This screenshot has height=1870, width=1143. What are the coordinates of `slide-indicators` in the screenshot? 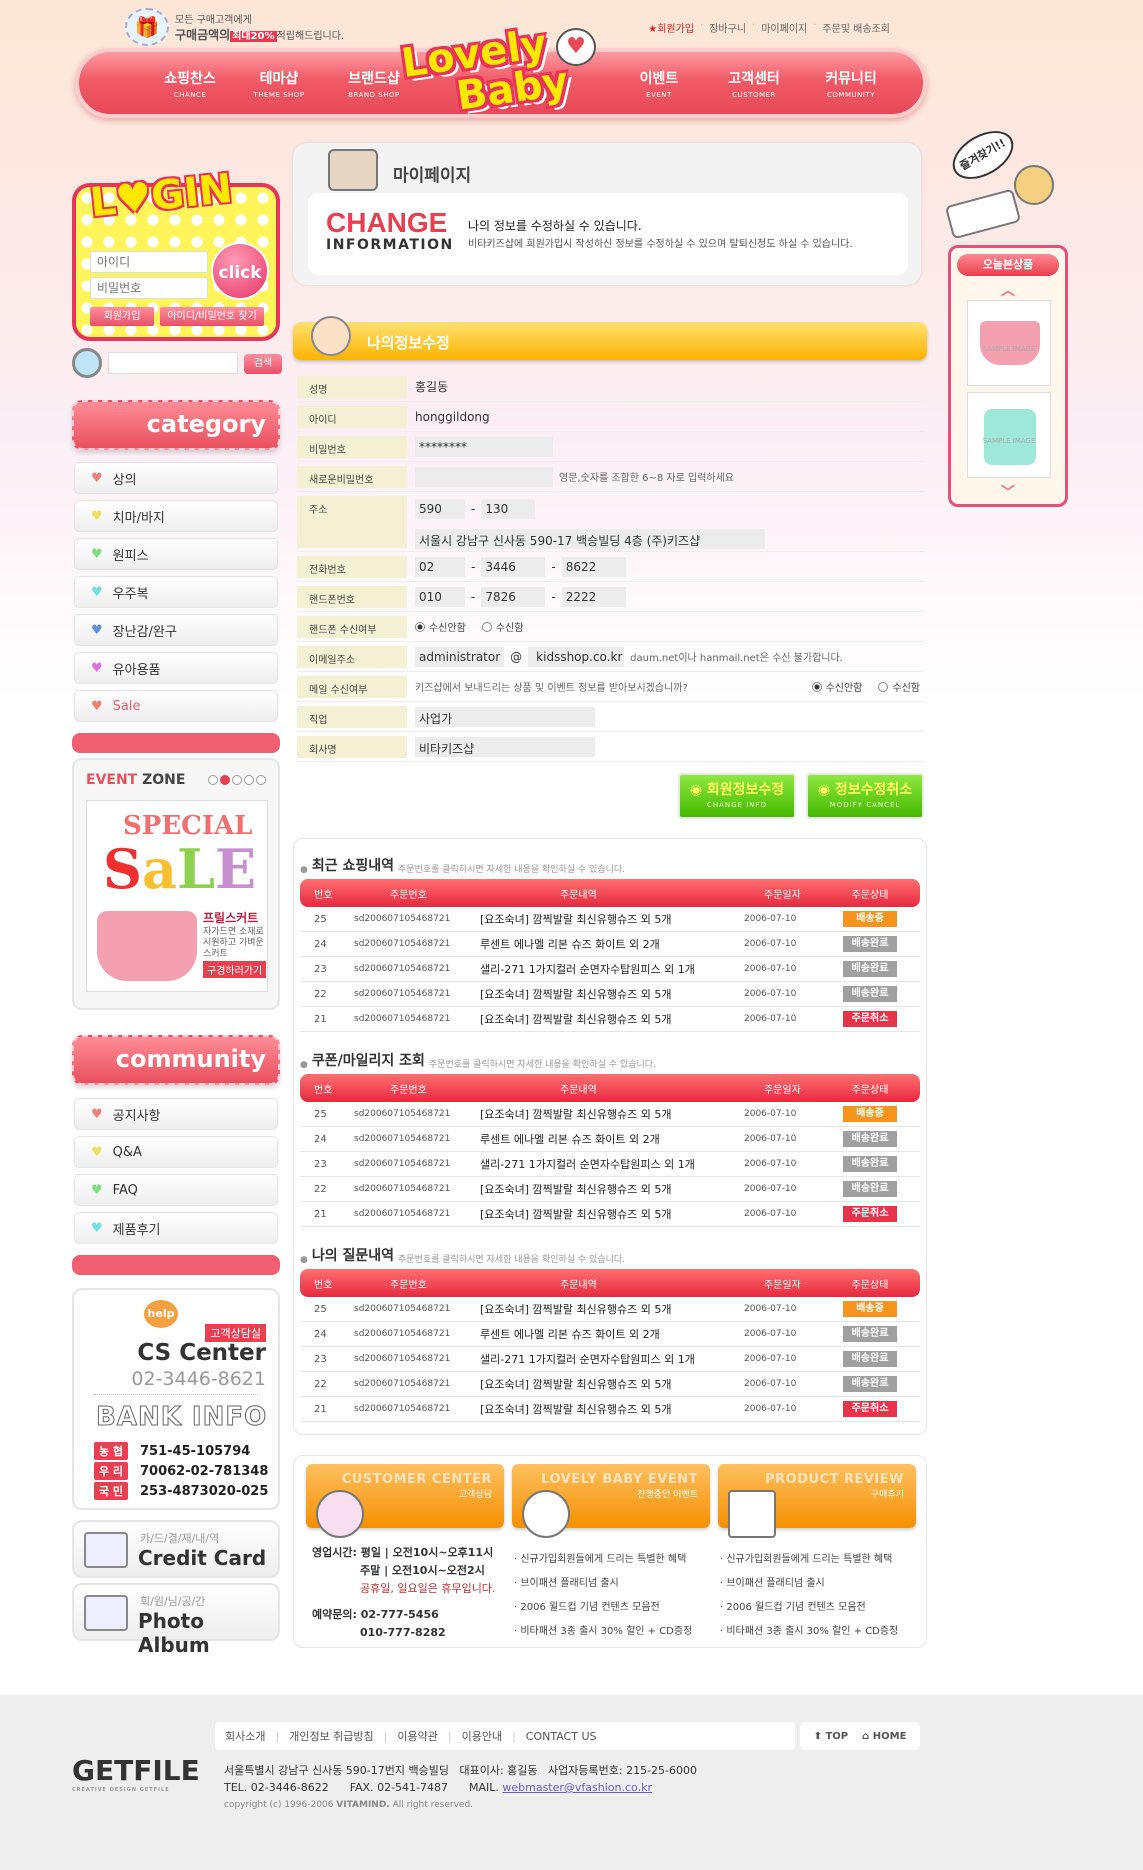 It's located at (237, 780).